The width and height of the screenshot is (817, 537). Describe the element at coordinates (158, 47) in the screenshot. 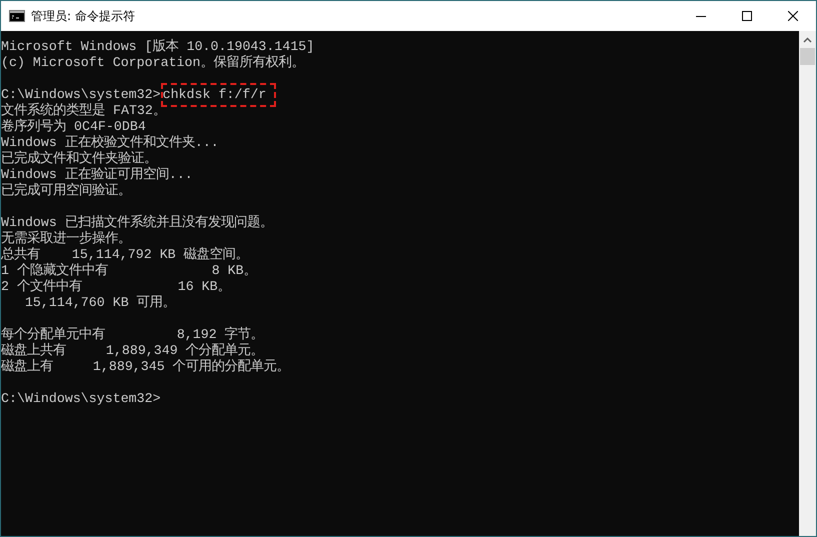

I see `console-line: Microsoft Windows [版本 10.0.19043.1415]` at that location.